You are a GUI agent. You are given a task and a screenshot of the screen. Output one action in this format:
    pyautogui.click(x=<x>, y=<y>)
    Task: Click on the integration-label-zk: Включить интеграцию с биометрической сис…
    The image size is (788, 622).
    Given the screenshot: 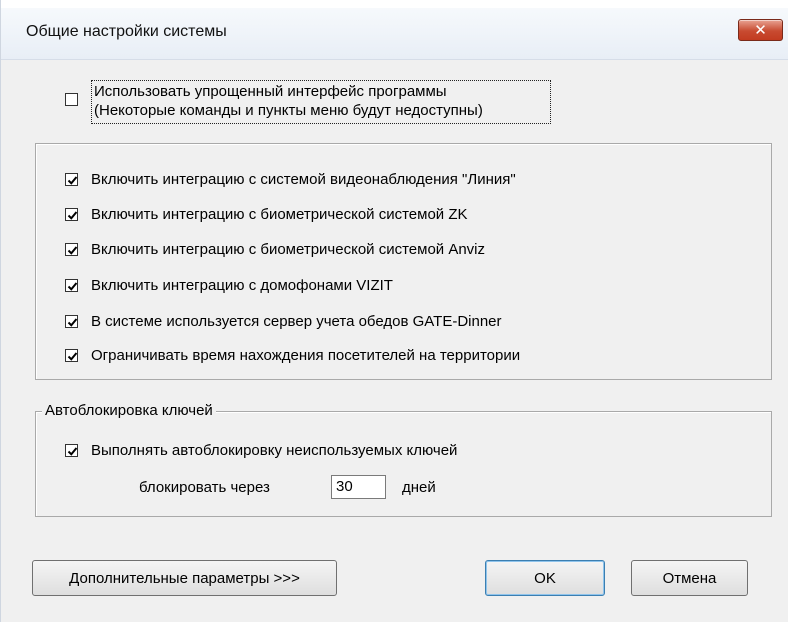 What is the action you would take?
    pyautogui.click(x=279, y=214)
    